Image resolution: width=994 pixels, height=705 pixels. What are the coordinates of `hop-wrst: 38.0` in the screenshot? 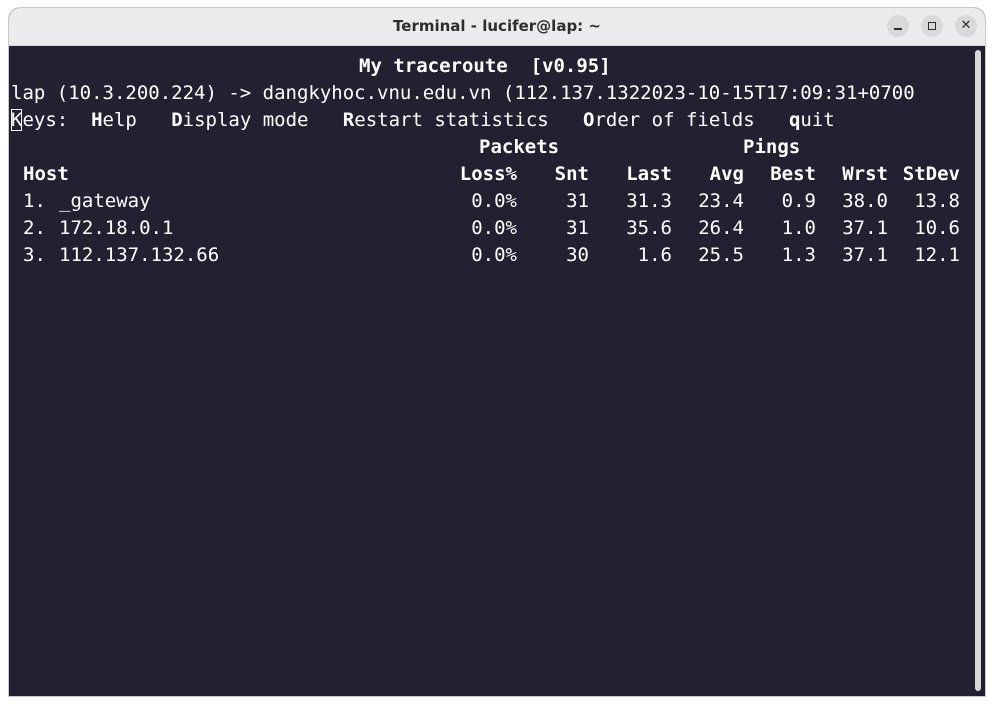 It's located at (865, 201).